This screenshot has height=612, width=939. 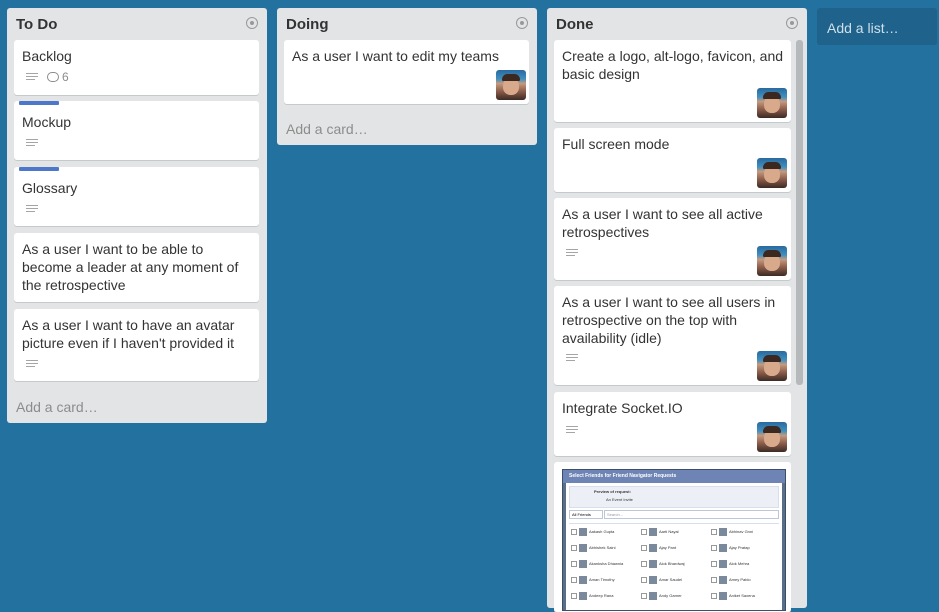 I want to click on card-title: Mockup, so click(x=47, y=122).